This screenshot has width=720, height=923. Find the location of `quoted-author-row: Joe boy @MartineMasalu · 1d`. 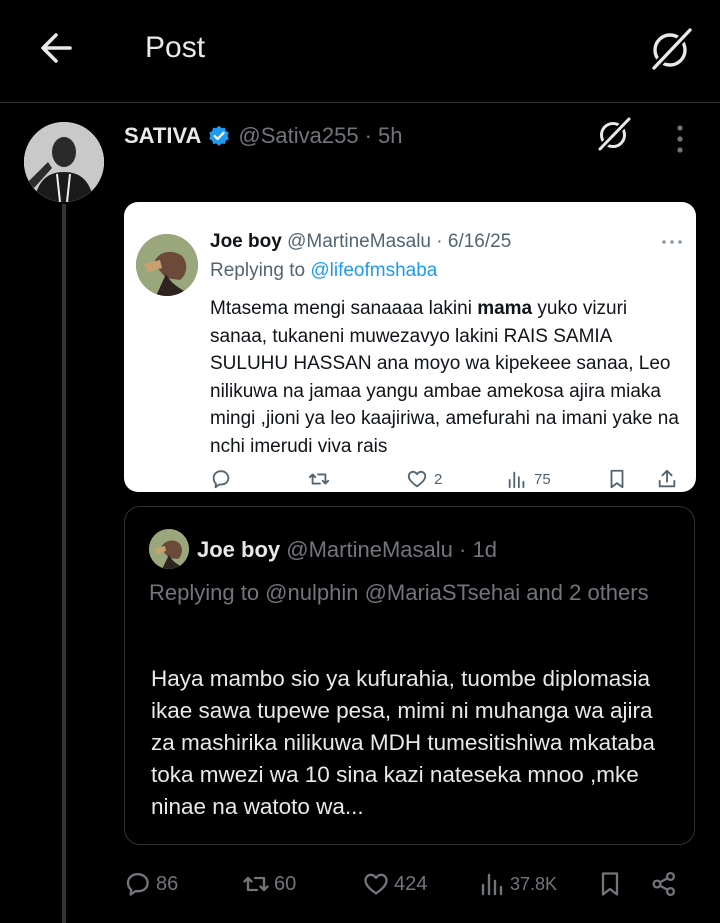

quoted-author-row: Joe boy @MartineMasalu · 1d is located at coordinates (347, 550).